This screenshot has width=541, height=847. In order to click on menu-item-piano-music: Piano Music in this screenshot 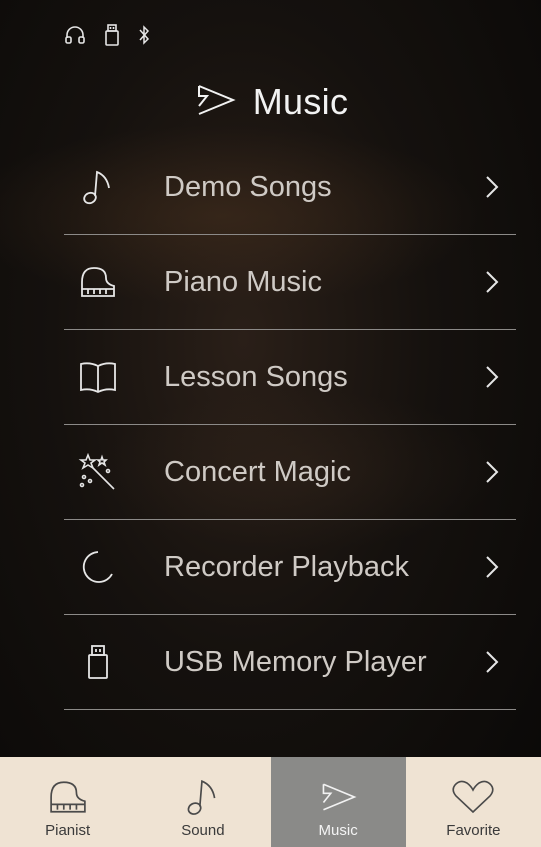, I will do `click(290, 282)`.